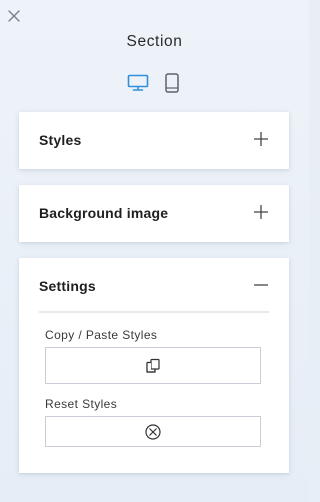 This screenshot has width=320, height=502. I want to click on minus-icon, so click(261, 285).